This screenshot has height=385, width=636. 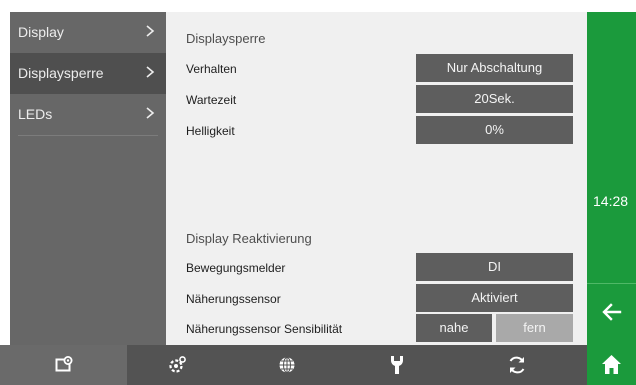 I want to click on toolbar-screen-settings-button, so click(x=63, y=365).